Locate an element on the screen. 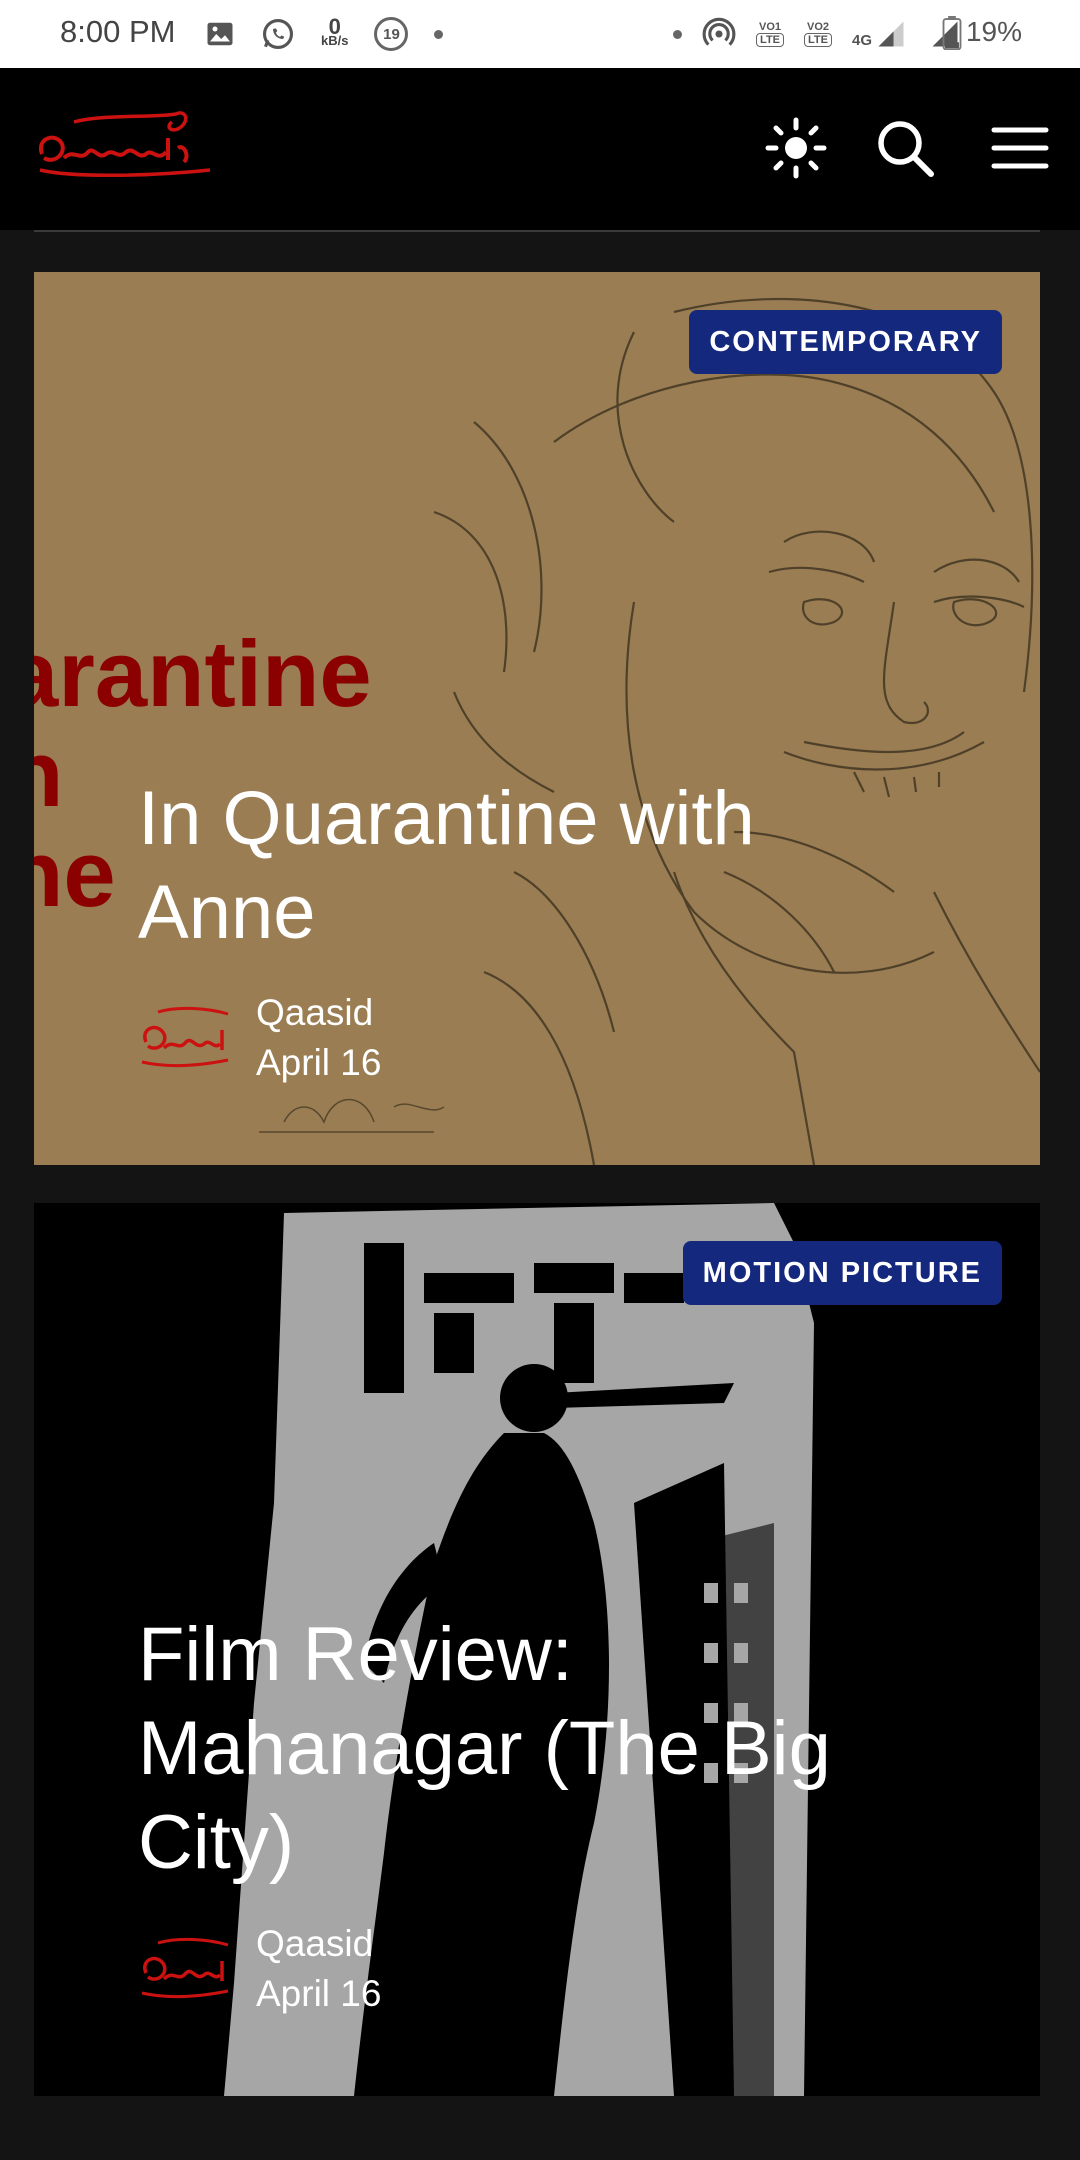 Image resolution: width=1080 pixels, height=2160 pixels. category-badge: MOTION PICTURE is located at coordinates (842, 1273).